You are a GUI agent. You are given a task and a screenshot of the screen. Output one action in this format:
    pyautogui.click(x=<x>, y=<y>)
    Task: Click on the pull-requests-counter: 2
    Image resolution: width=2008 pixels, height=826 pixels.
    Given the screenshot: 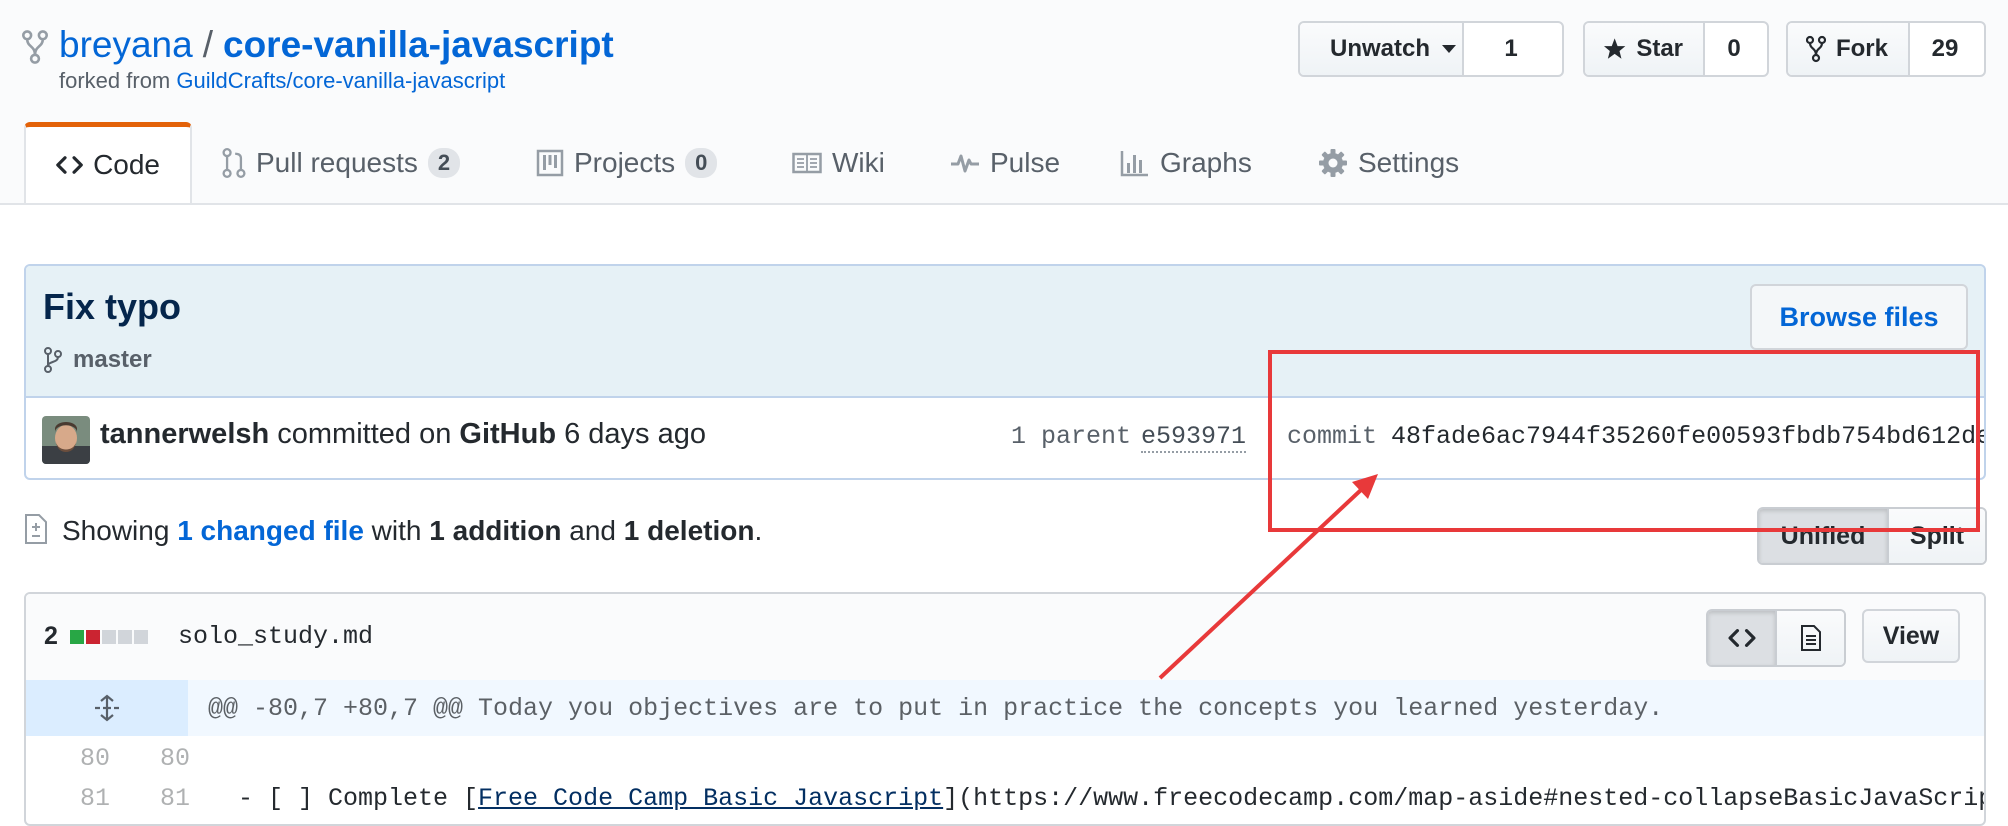 What is the action you would take?
    pyautogui.click(x=444, y=163)
    